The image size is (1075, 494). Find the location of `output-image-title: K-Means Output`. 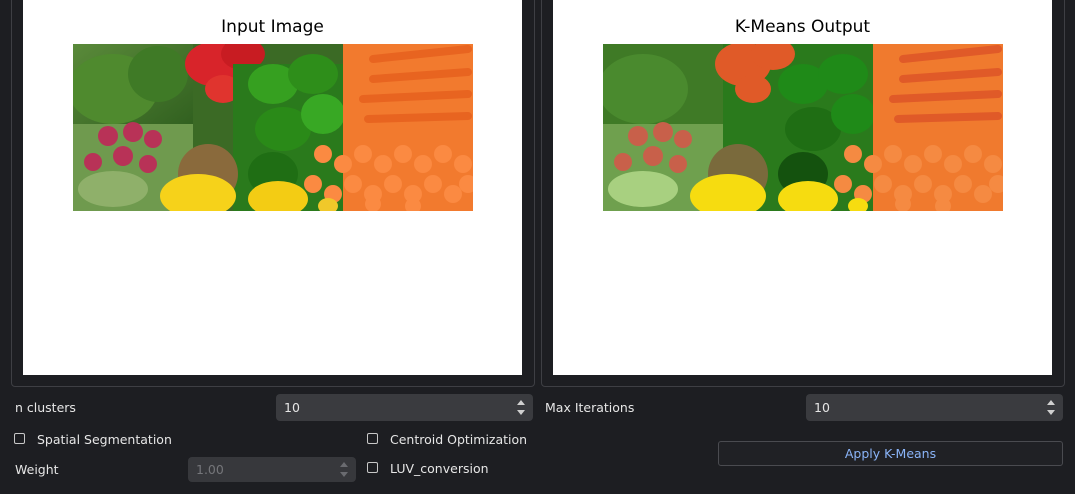

output-image-title: K-Means Output is located at coordinates (802, 27).